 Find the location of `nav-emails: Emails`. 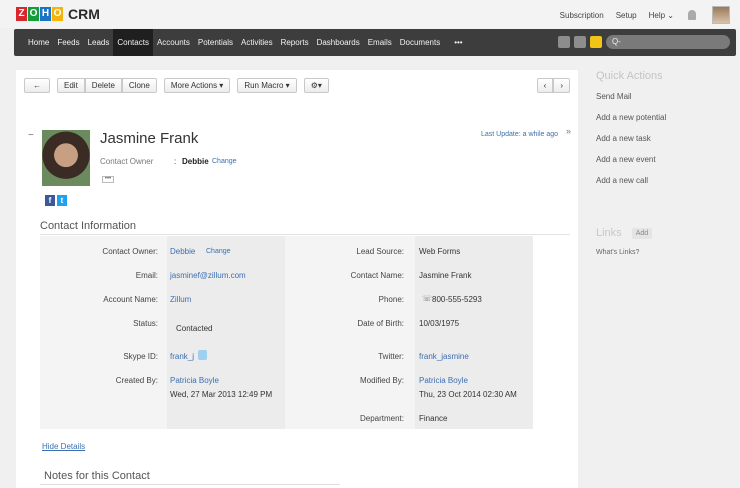

nav-emails: Emails is located at coordinates (380, 42).